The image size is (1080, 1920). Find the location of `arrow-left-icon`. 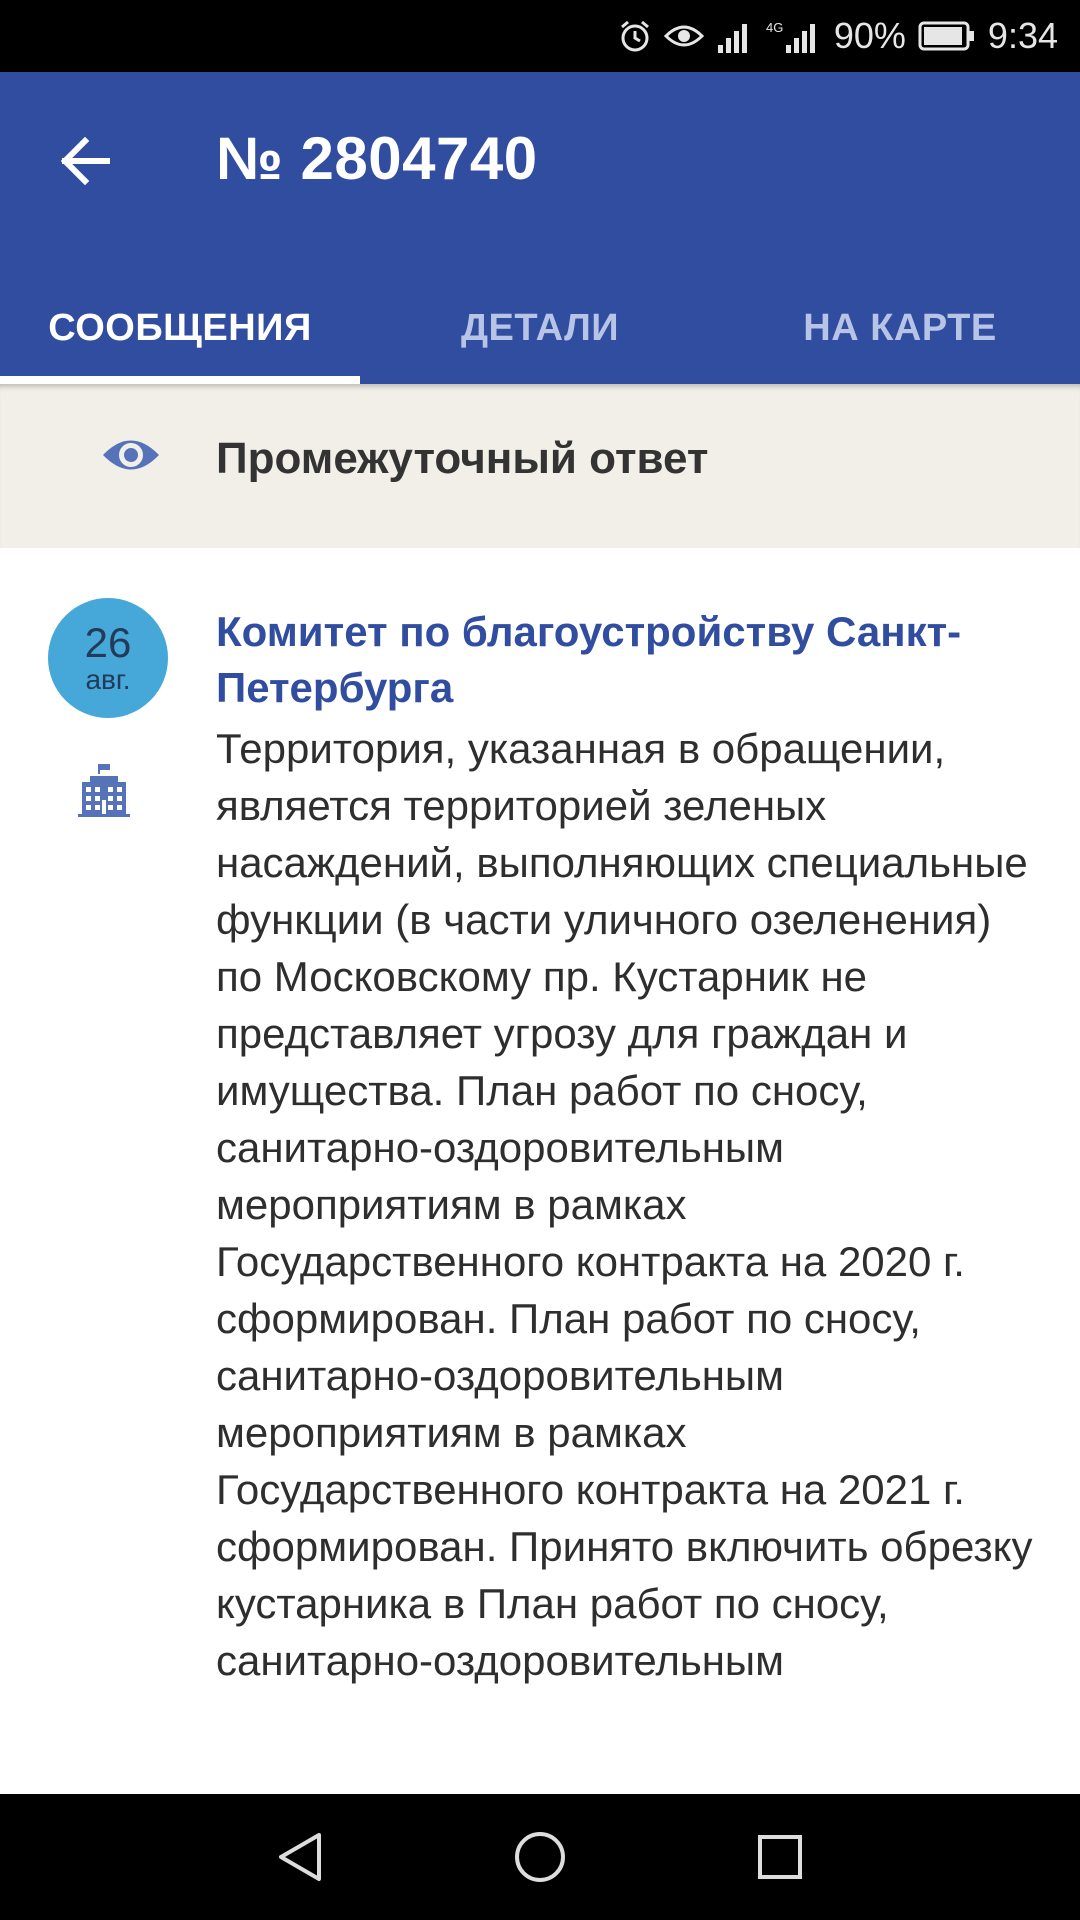

arrow-left-icon is located at coordinates (85, 161).